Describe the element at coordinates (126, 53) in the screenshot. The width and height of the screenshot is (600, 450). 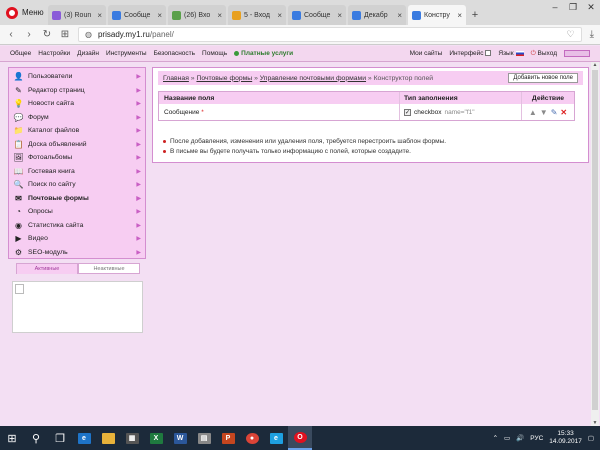
I see `topmenu-item-tools: Инструменты` at that location.